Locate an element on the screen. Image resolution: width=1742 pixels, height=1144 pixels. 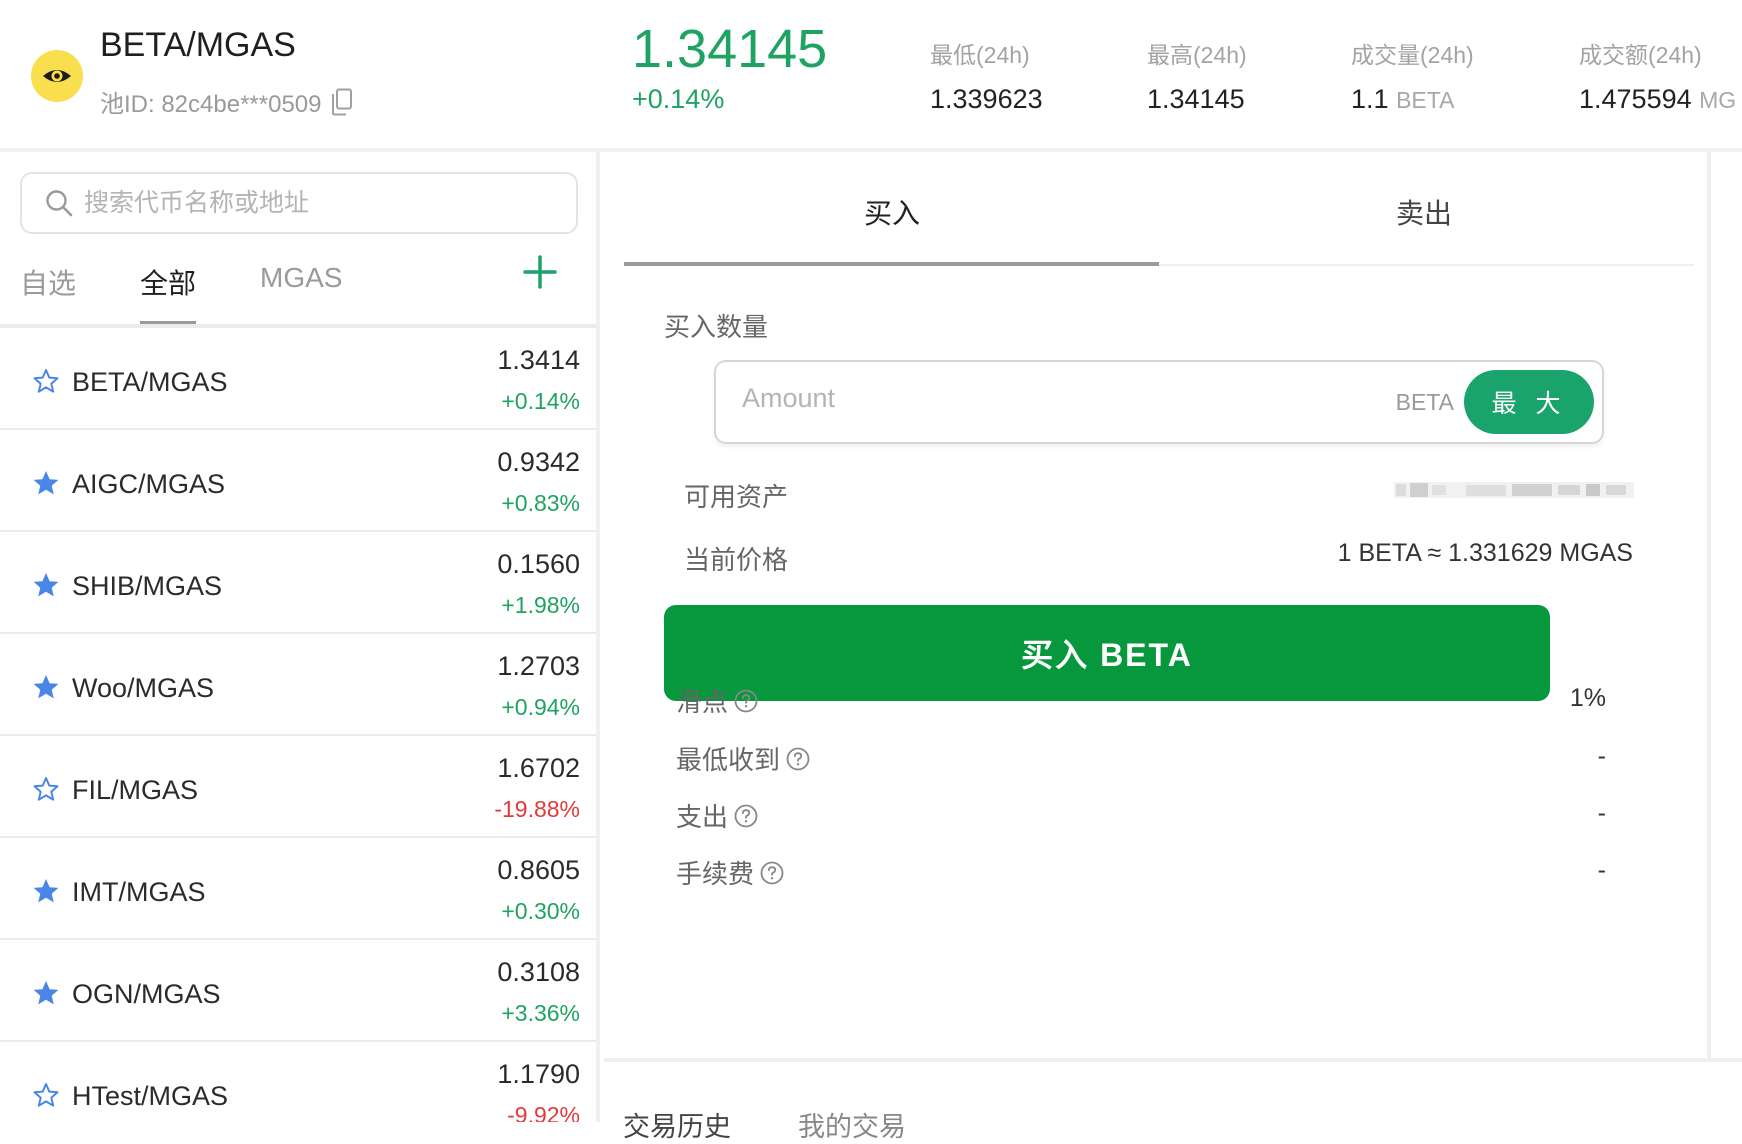
detail-row: 最低收到 - is located at coordinates (1141, 760).